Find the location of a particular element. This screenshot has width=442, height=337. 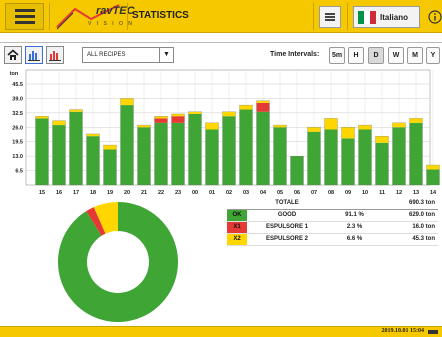

interval-day-button: D is located at coordinates (376, 55).